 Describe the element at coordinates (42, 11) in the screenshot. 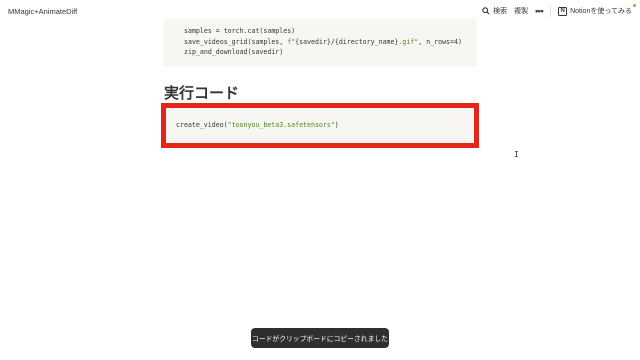

I see `page-title: MMagic+AnimateDiff` at that location.